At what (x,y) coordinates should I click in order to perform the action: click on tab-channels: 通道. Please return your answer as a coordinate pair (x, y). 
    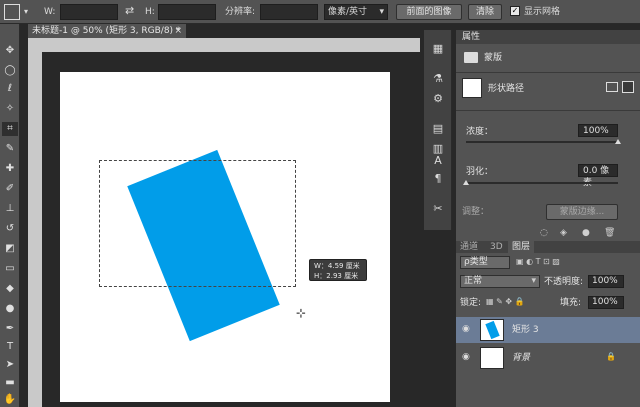
    Looking at the image, I should click on (469, 247).